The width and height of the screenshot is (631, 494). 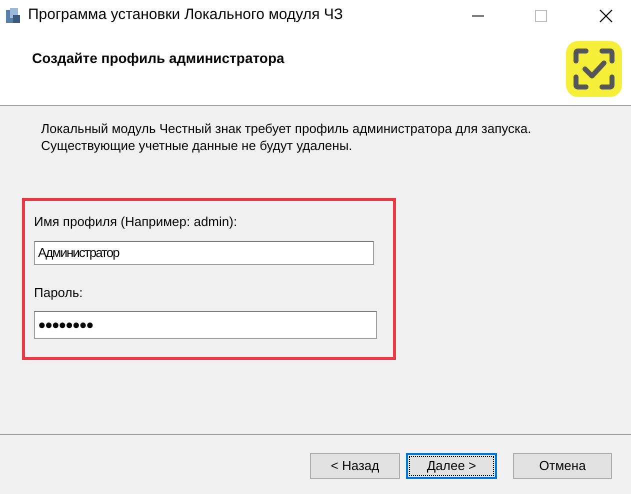 What do you see at coordinates (606, 15) in the screenshot?
I see `close-icon` at bounding box center [606, 15].